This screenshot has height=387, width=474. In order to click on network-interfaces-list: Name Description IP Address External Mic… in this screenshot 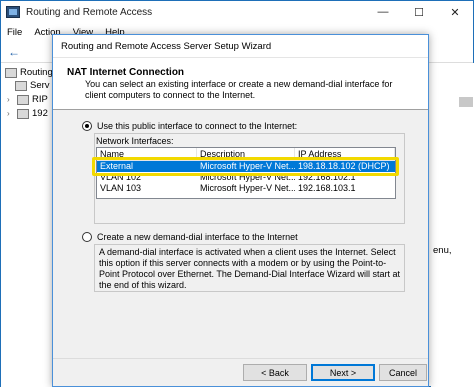, I will do `click(246, 173)`.